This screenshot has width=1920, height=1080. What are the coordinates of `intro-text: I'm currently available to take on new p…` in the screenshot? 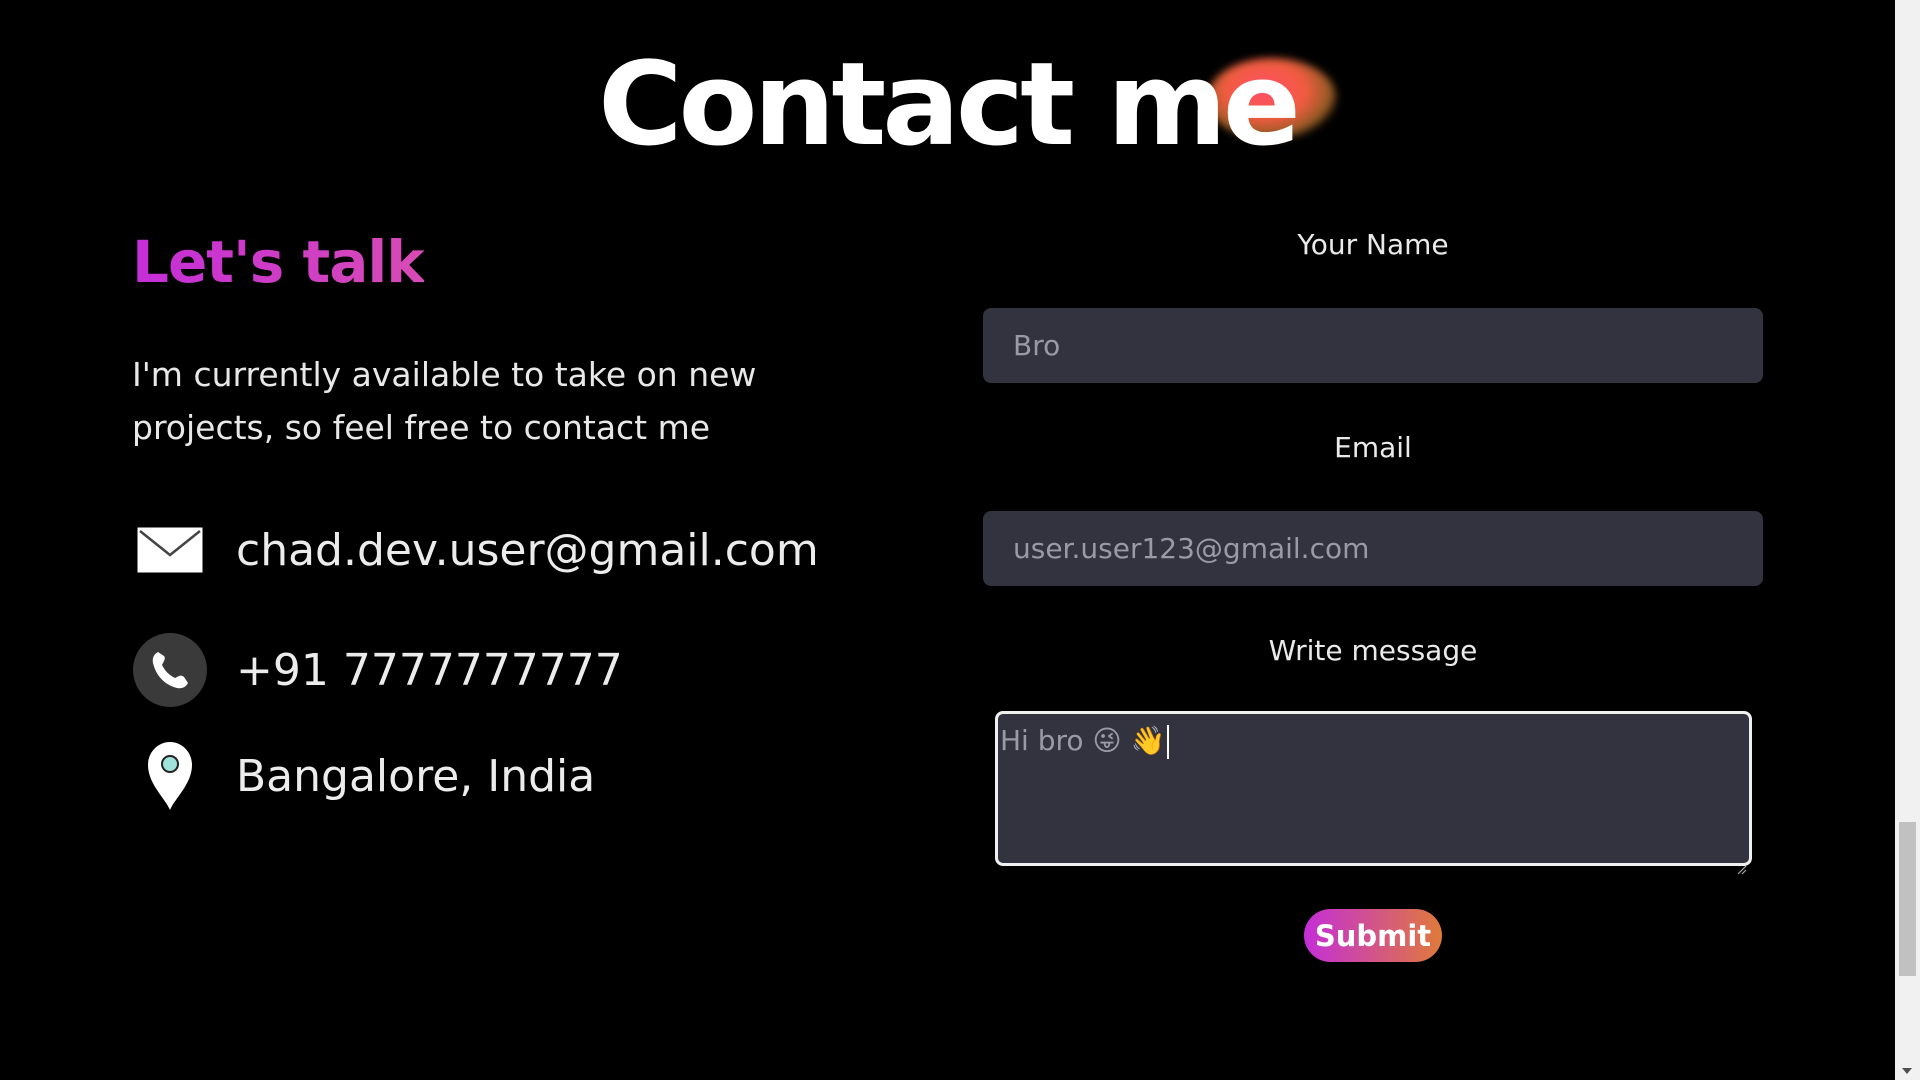 It's located at (444, 401).